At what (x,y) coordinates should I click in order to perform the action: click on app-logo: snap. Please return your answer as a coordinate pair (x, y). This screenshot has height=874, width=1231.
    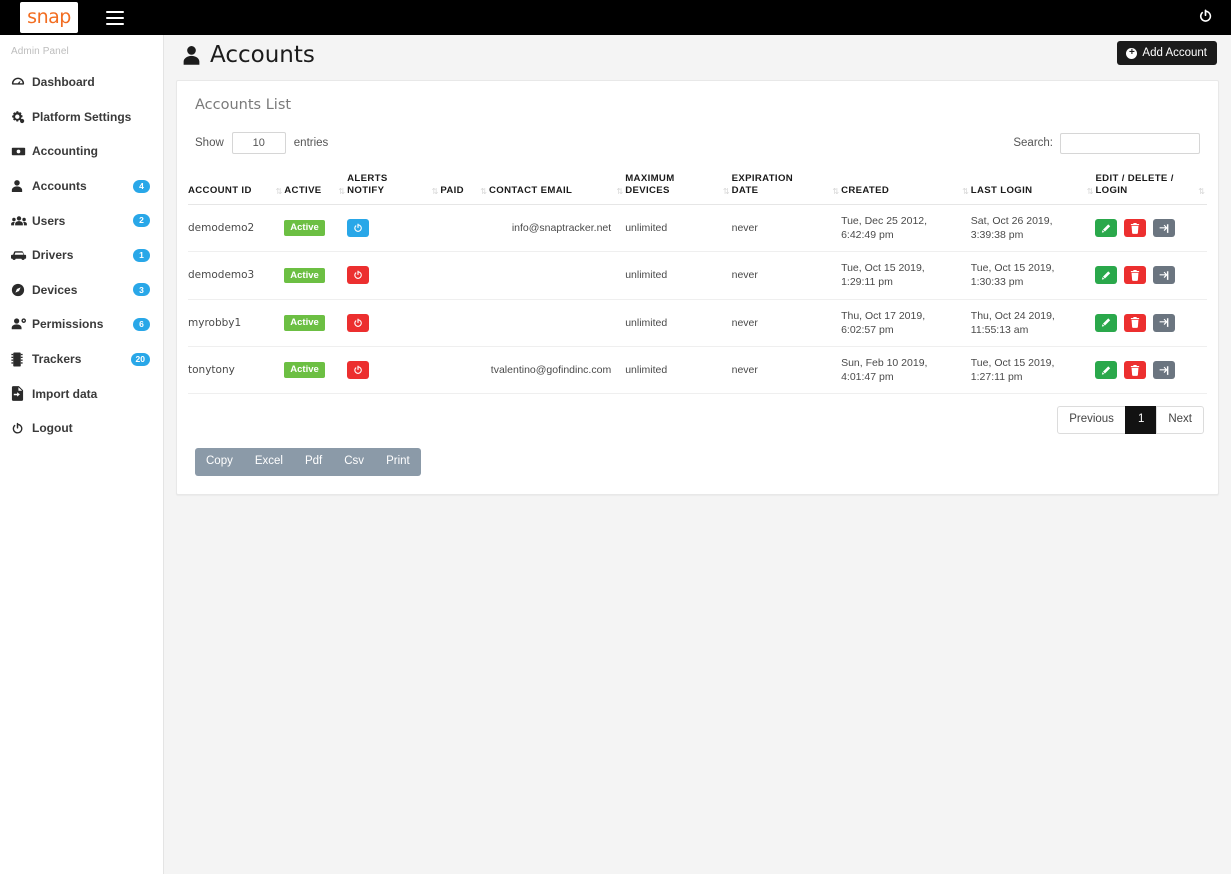
    Looking at the image, I should click on (49, 17).